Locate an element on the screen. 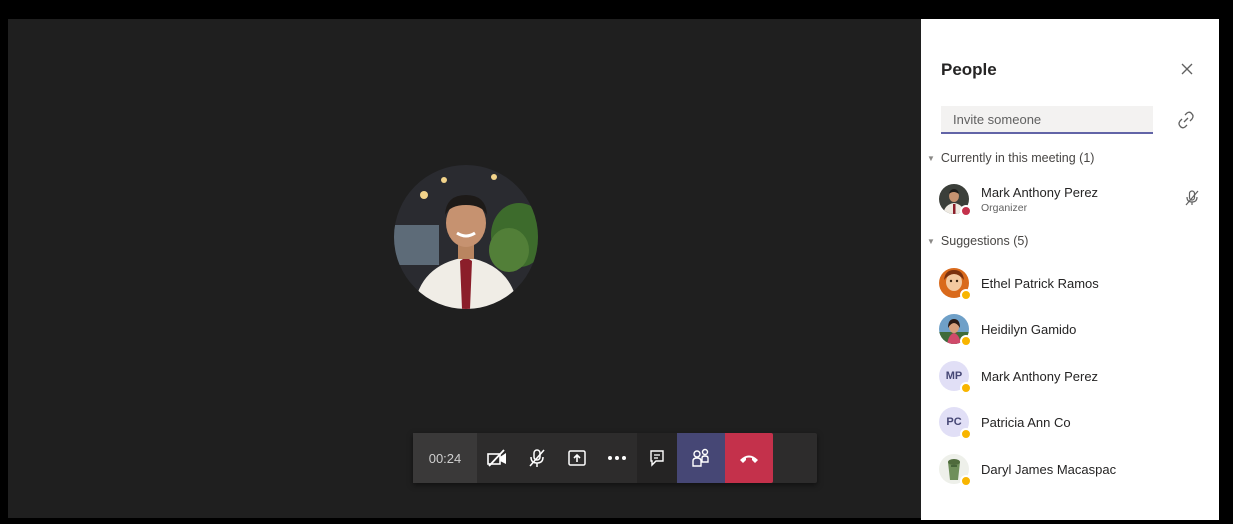 This screenshot has width=1233, height=524. participant-row: Mark Anthony Perez Organizer is located at coordinates (1070, 199).